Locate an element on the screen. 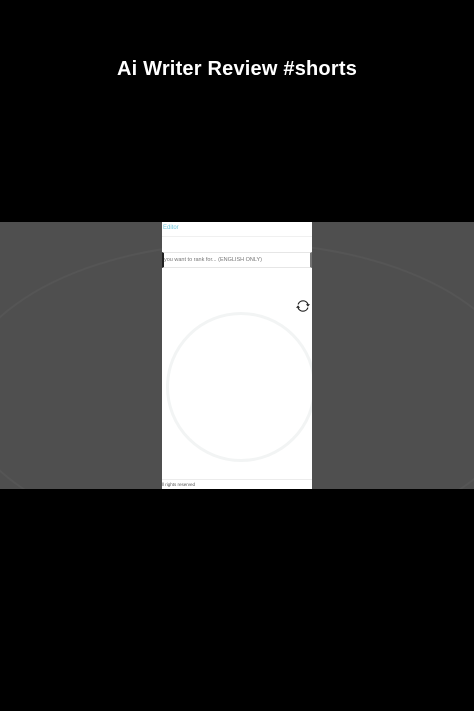  app-screen: Editor ll rights reserved is located at coordinates (237, 355).